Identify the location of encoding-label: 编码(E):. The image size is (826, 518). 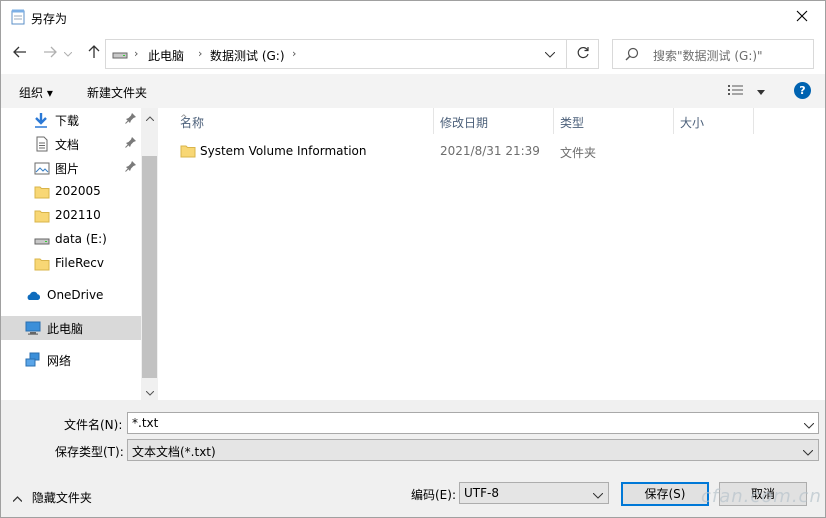
(433, 495).